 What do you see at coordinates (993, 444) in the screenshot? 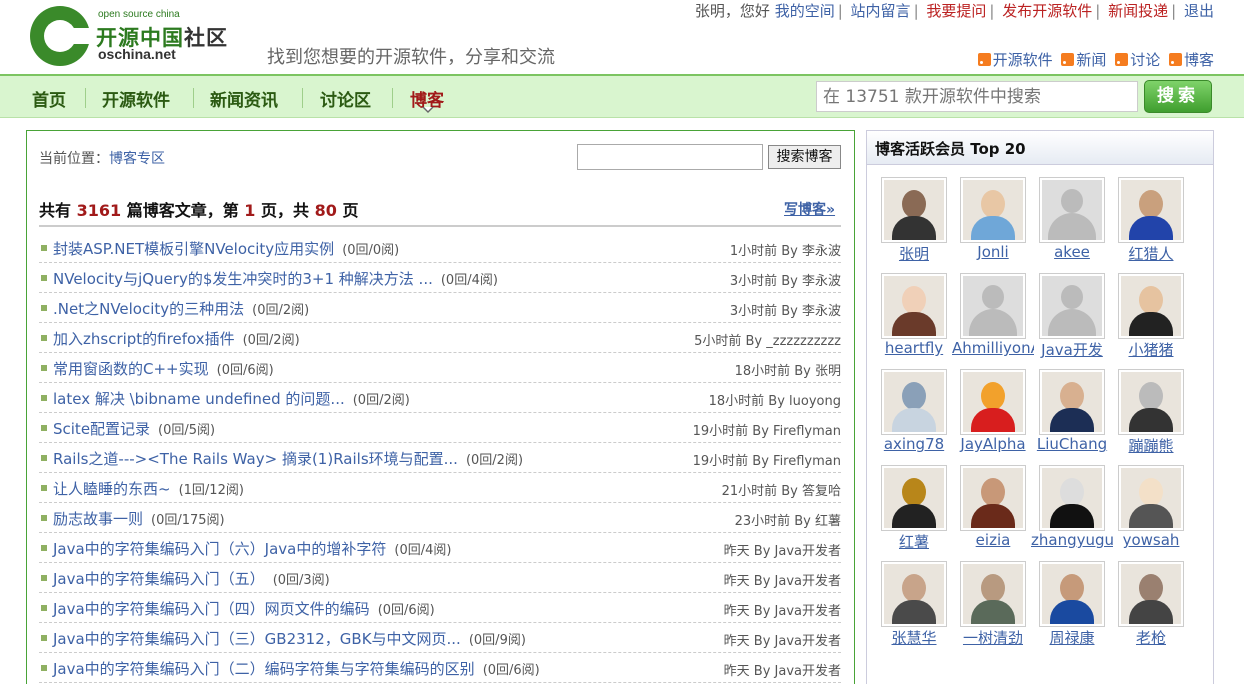
I see `member-name-link: JayAlpha` at bounding box center [993, 444].